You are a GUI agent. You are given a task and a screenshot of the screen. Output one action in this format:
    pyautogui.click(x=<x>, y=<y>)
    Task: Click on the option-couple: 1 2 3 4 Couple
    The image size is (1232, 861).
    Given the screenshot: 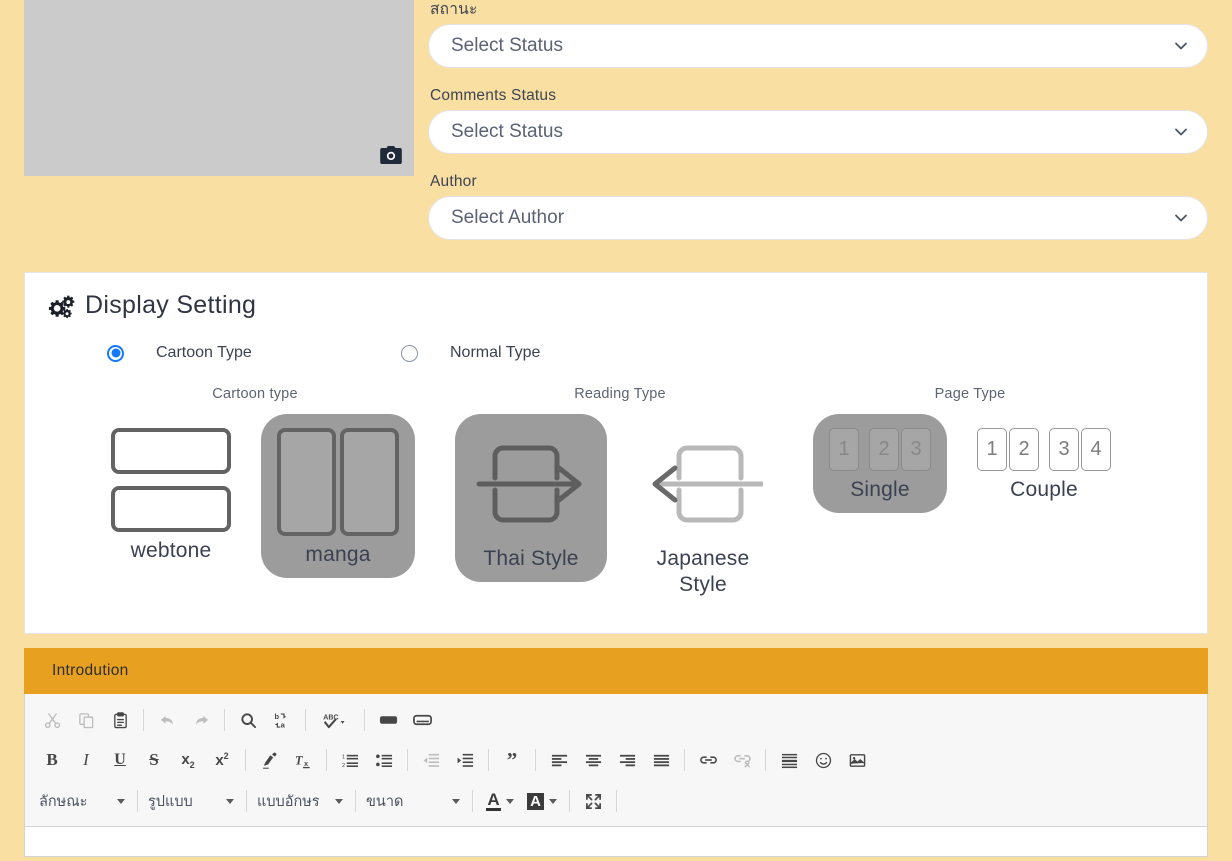 What is the action you would take?
    pyautogui.click(x=1044, y=463)
    